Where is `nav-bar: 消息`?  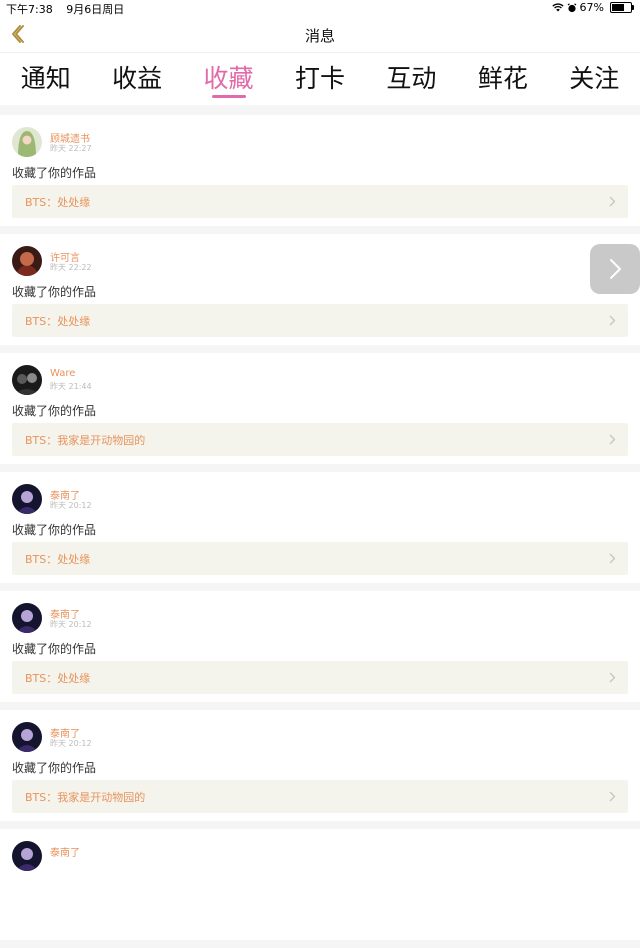
nav-bar: 消息 is located at coordinates (320, 34).